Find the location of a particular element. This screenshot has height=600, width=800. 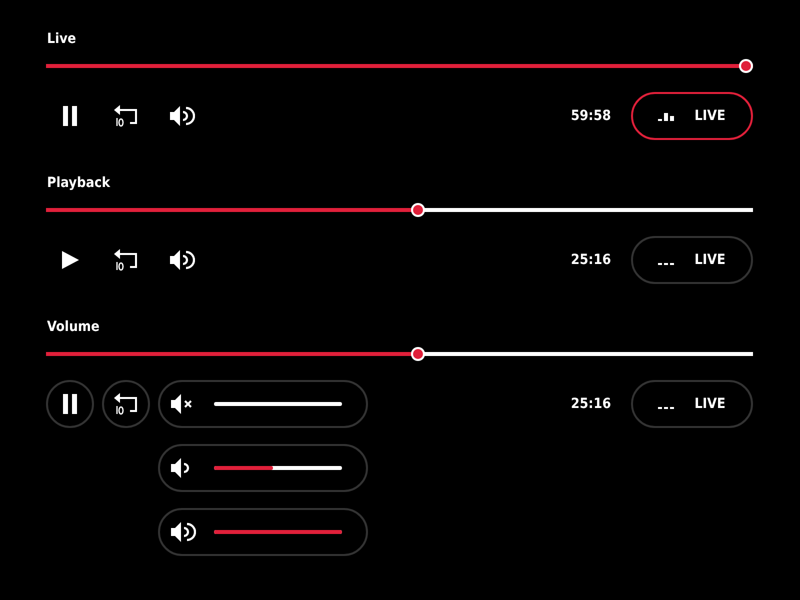

pause-button is located at coordinates (70, 404).